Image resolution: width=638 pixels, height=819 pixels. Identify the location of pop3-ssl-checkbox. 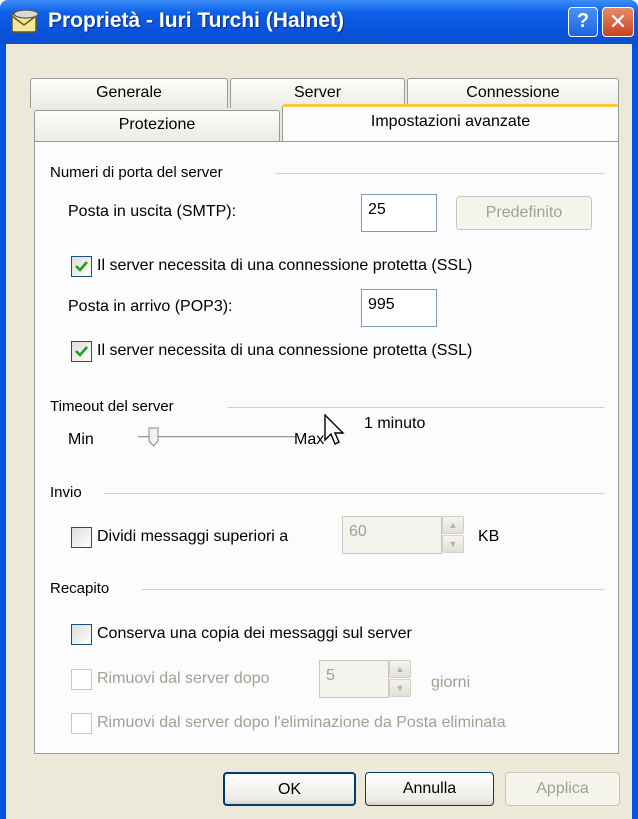
(81, 351).